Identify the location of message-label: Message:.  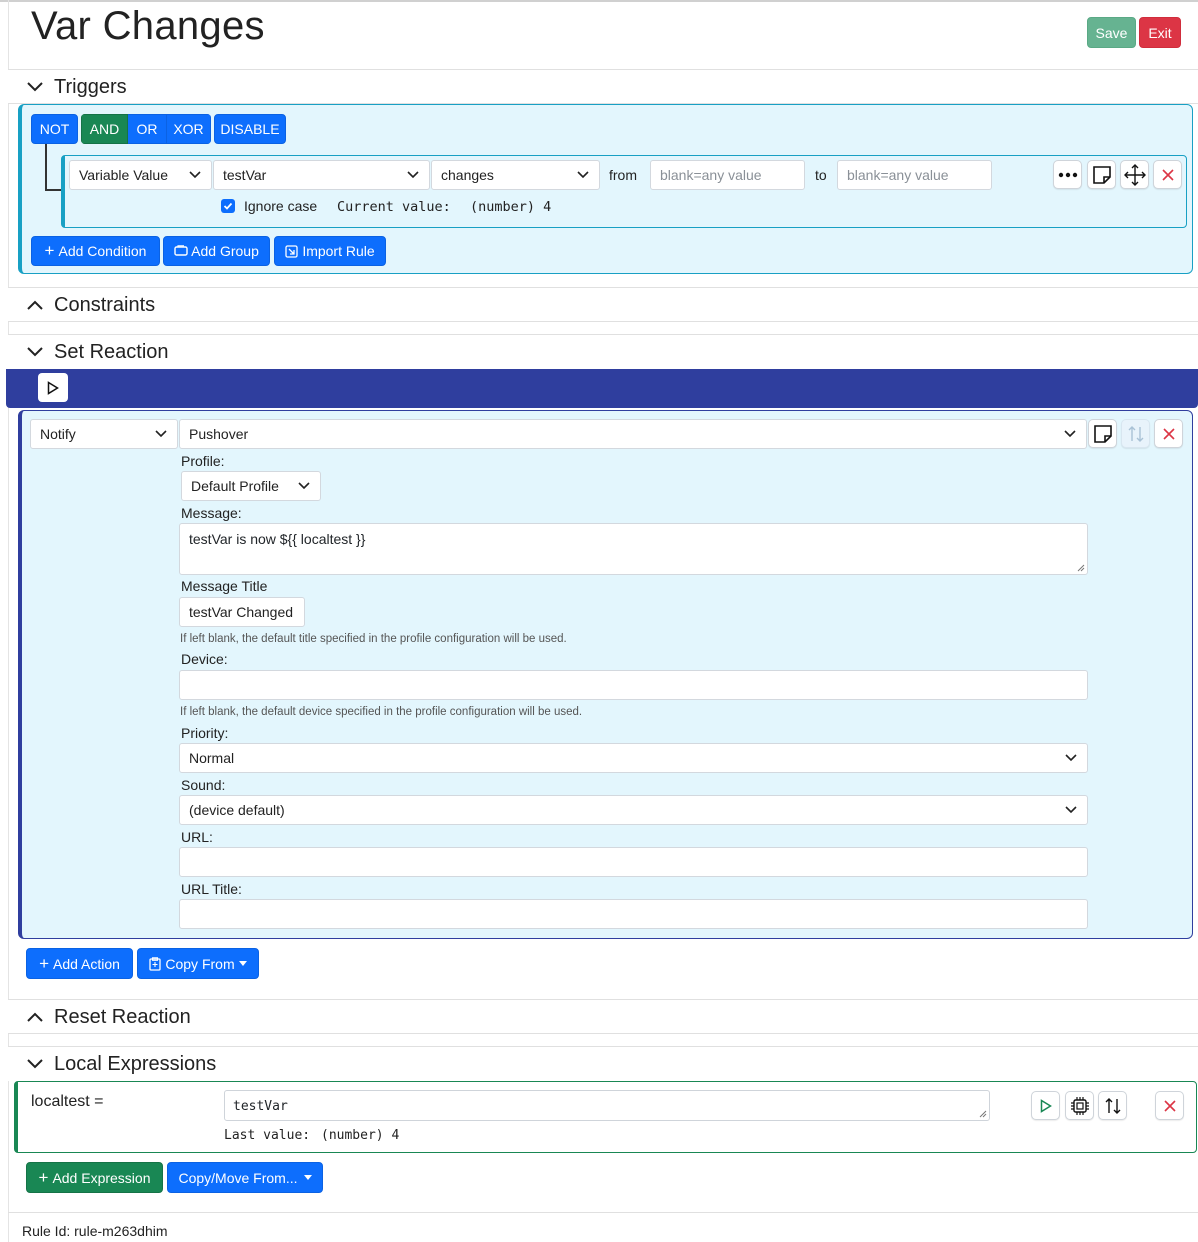
(211, 513).